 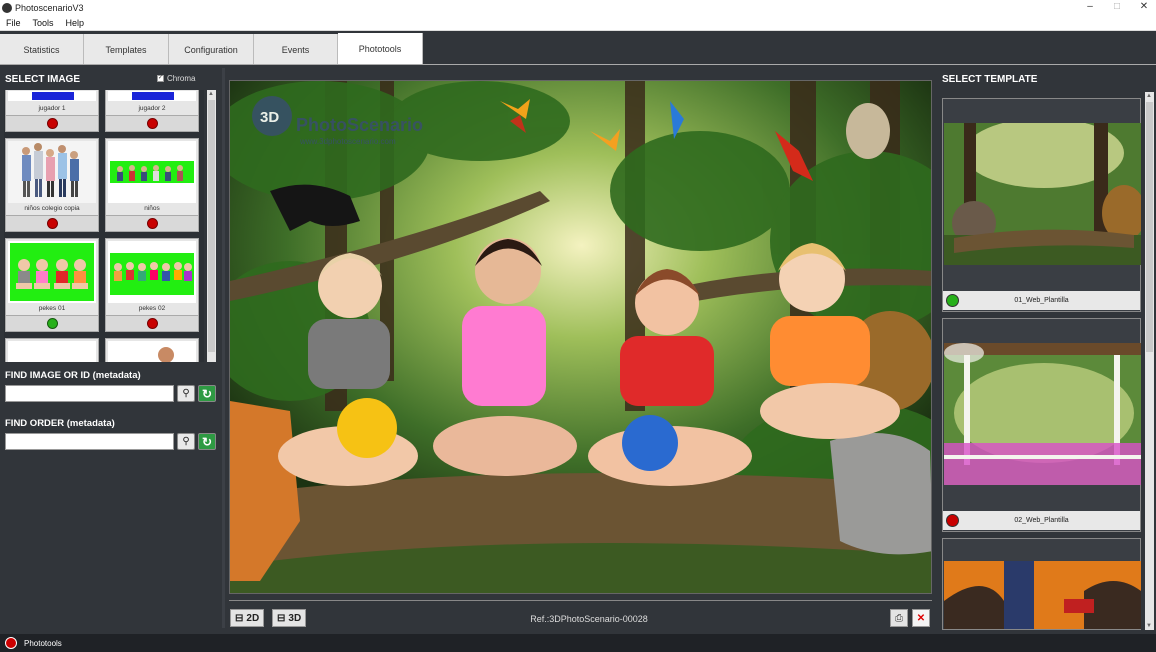 I want to click on view-3d-button: ⊟ 3D, so click(x=289, y=618).